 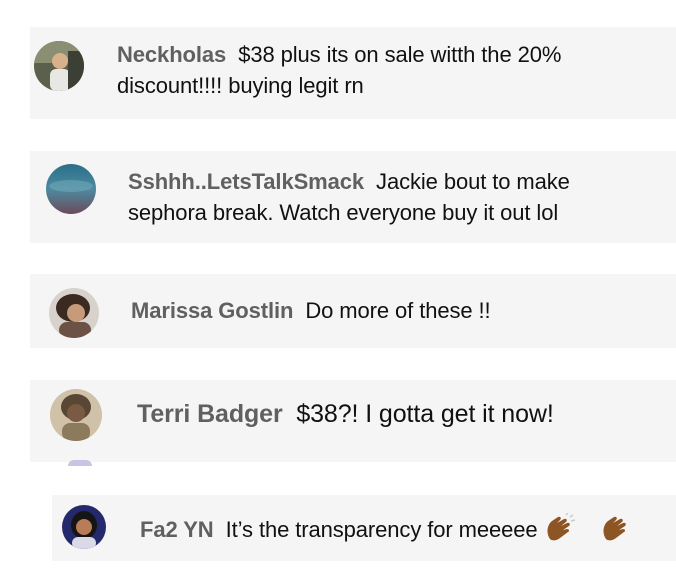 What do you see at coordinates (381, 529) in the screenshot?
I see `message-text: It’s the transparency for meeeee` at bounding box center [381, 529].